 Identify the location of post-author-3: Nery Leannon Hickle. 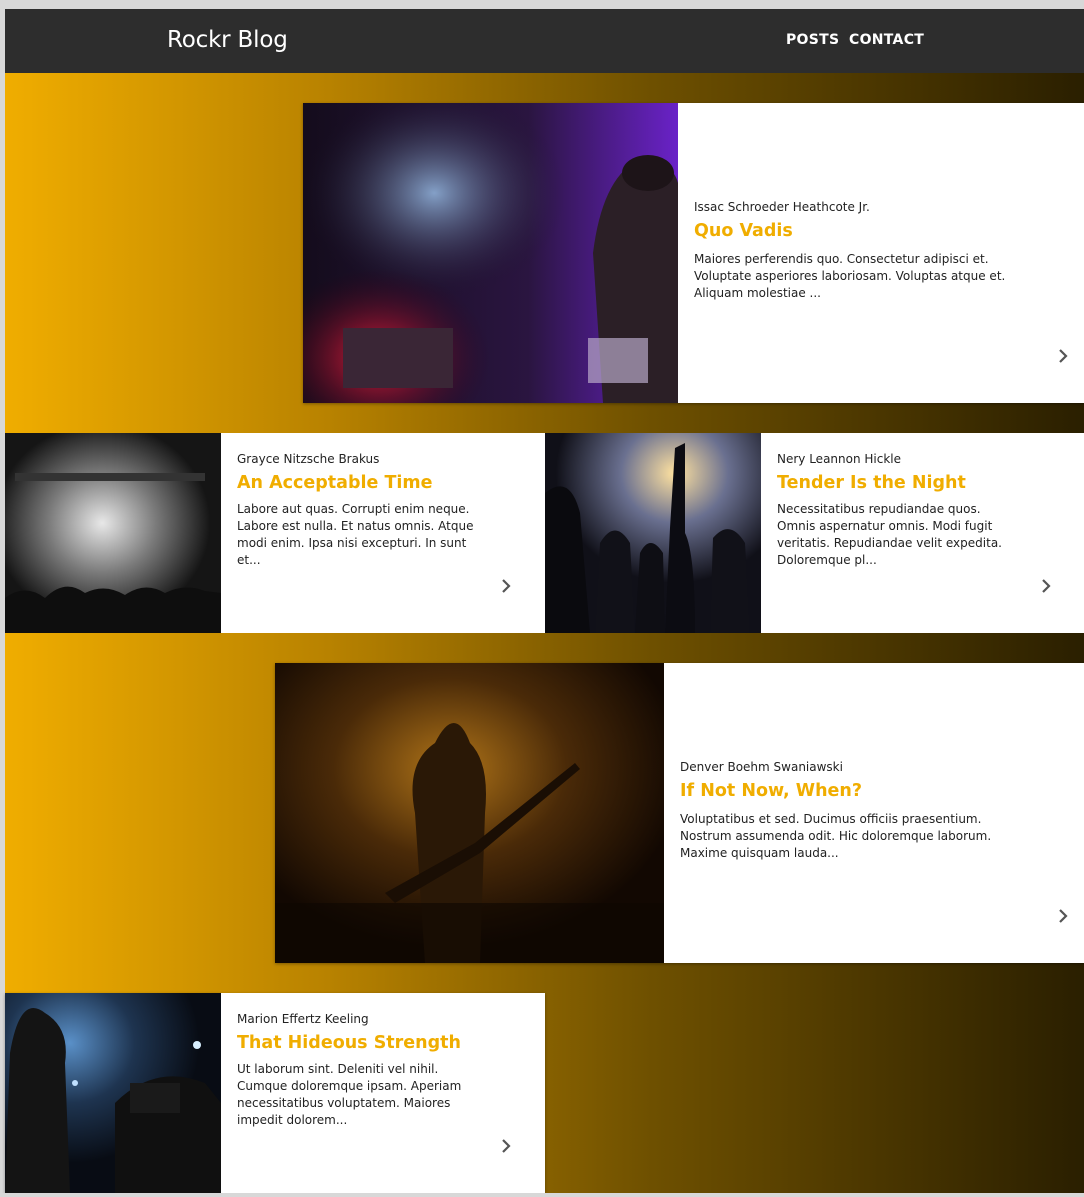
(839, 459).